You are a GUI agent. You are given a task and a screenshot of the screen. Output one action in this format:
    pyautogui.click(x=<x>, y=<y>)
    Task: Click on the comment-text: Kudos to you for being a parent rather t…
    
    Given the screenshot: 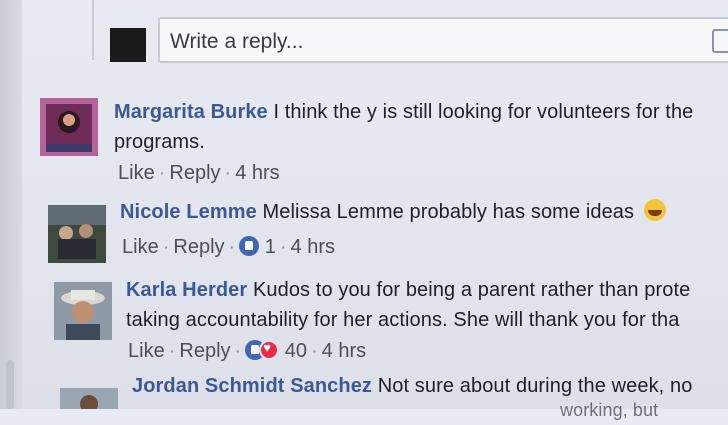 What is the action you would take?
    pyautogui.click(x=471, y=290)
    